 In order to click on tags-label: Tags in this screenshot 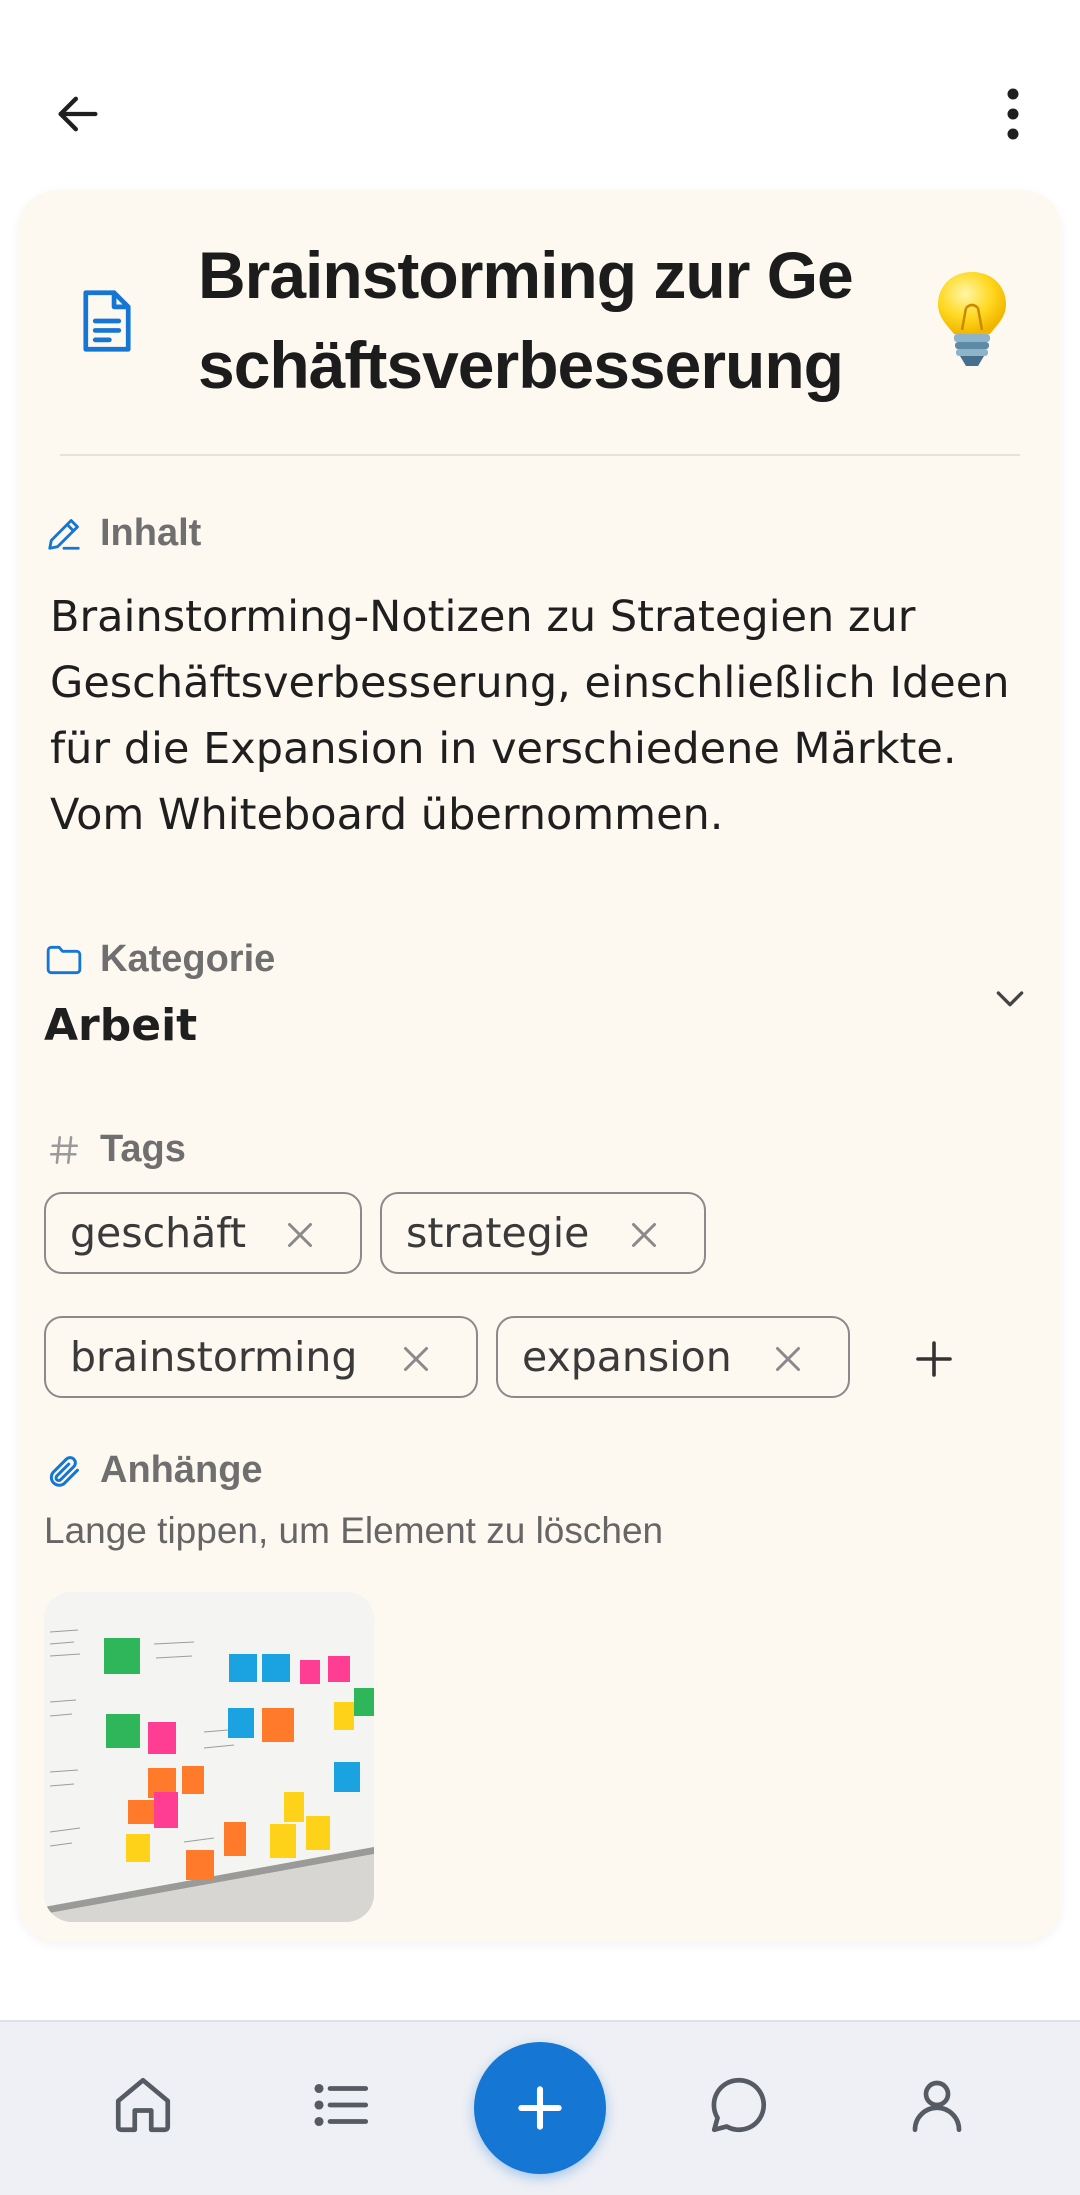, I will do `click(143, 1149)`.